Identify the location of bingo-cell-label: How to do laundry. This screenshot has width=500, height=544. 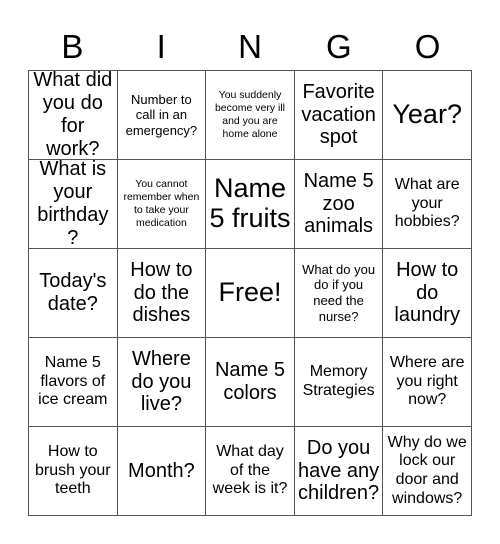
(427, 292).